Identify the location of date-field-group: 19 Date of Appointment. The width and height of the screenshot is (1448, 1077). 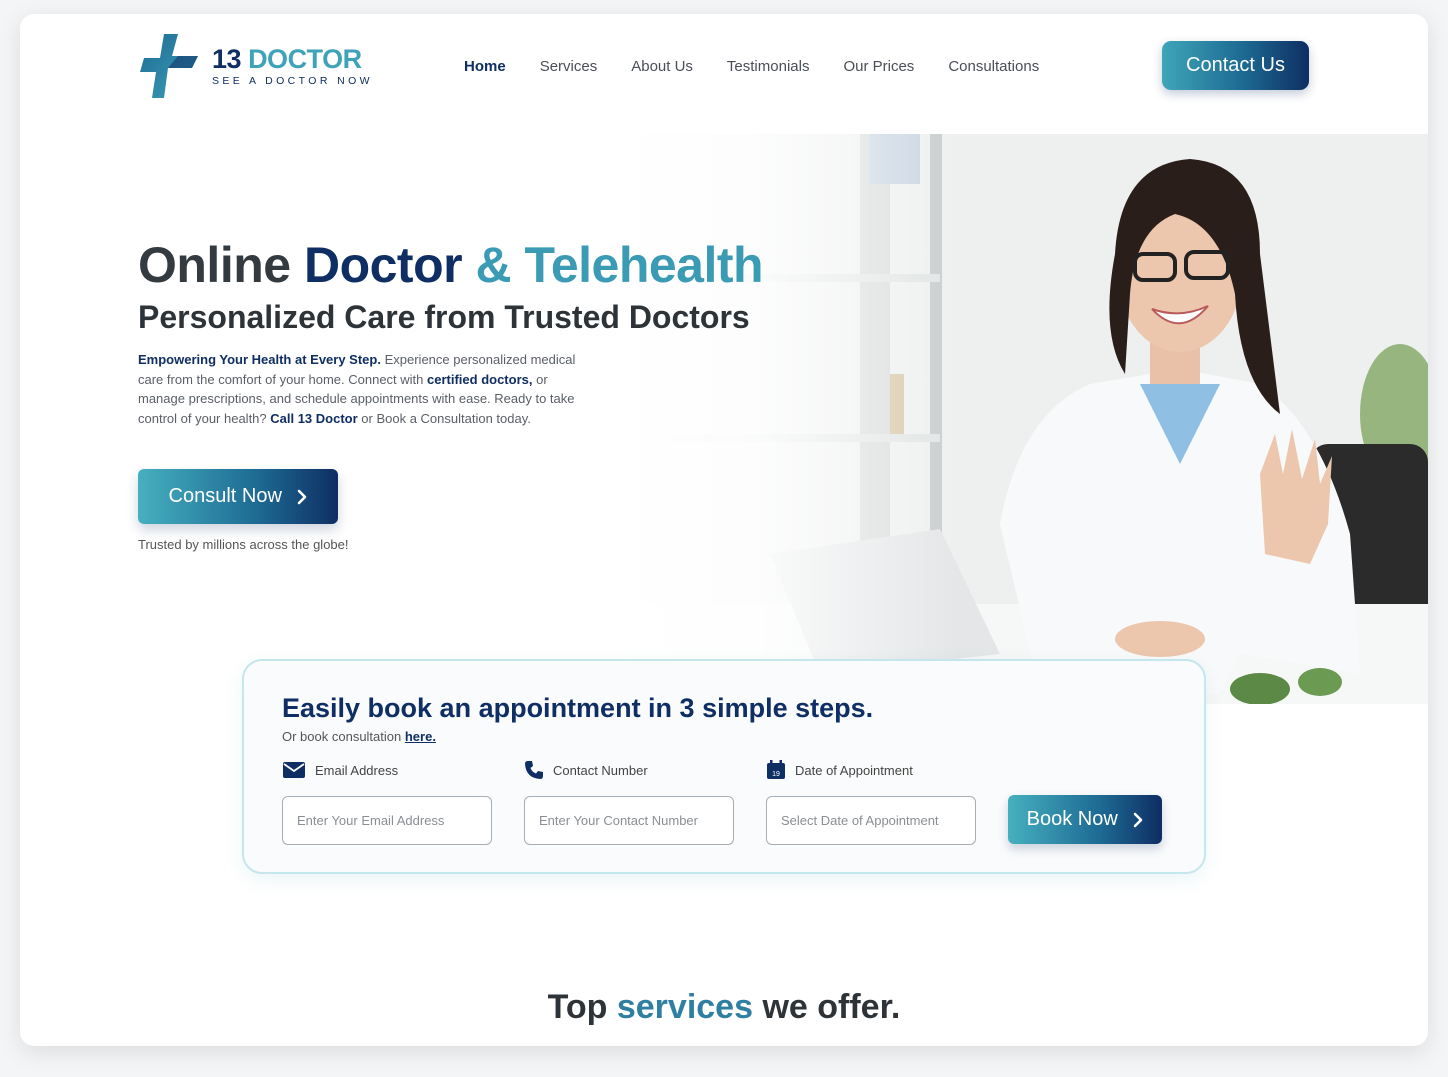
(871, 802).